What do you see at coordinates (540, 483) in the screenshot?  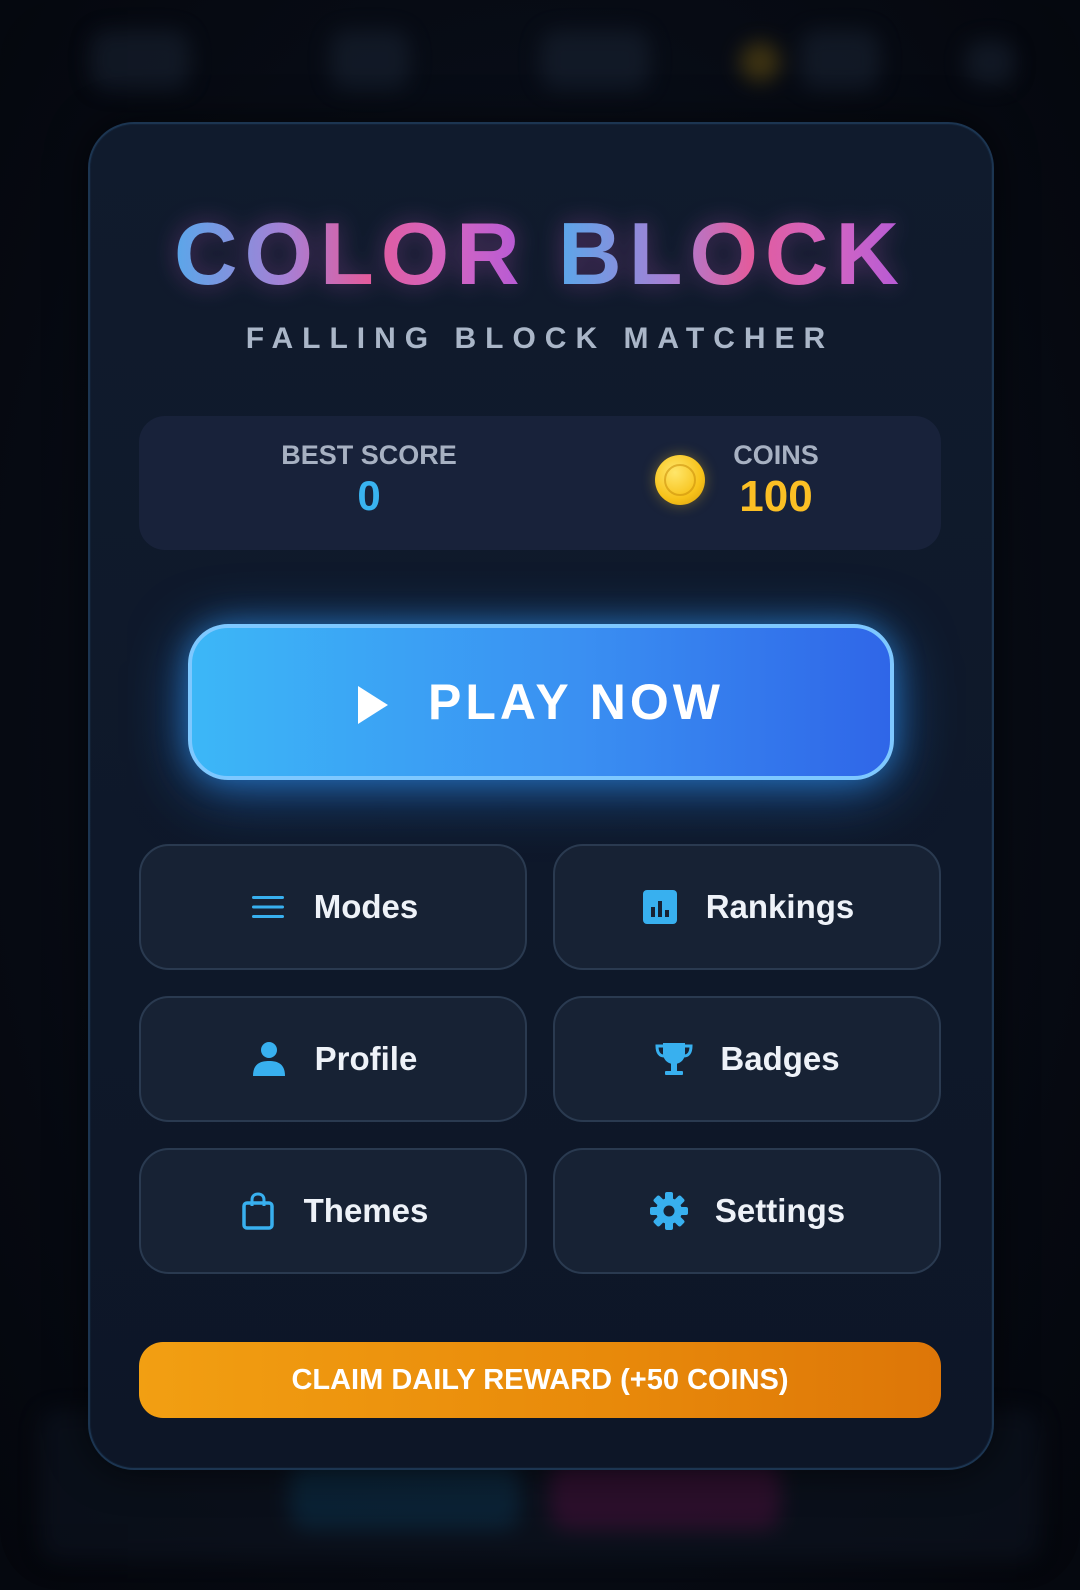 I see `stats-card: BEST SCORE 0 COINS 100` at bounding box center [540, 483].